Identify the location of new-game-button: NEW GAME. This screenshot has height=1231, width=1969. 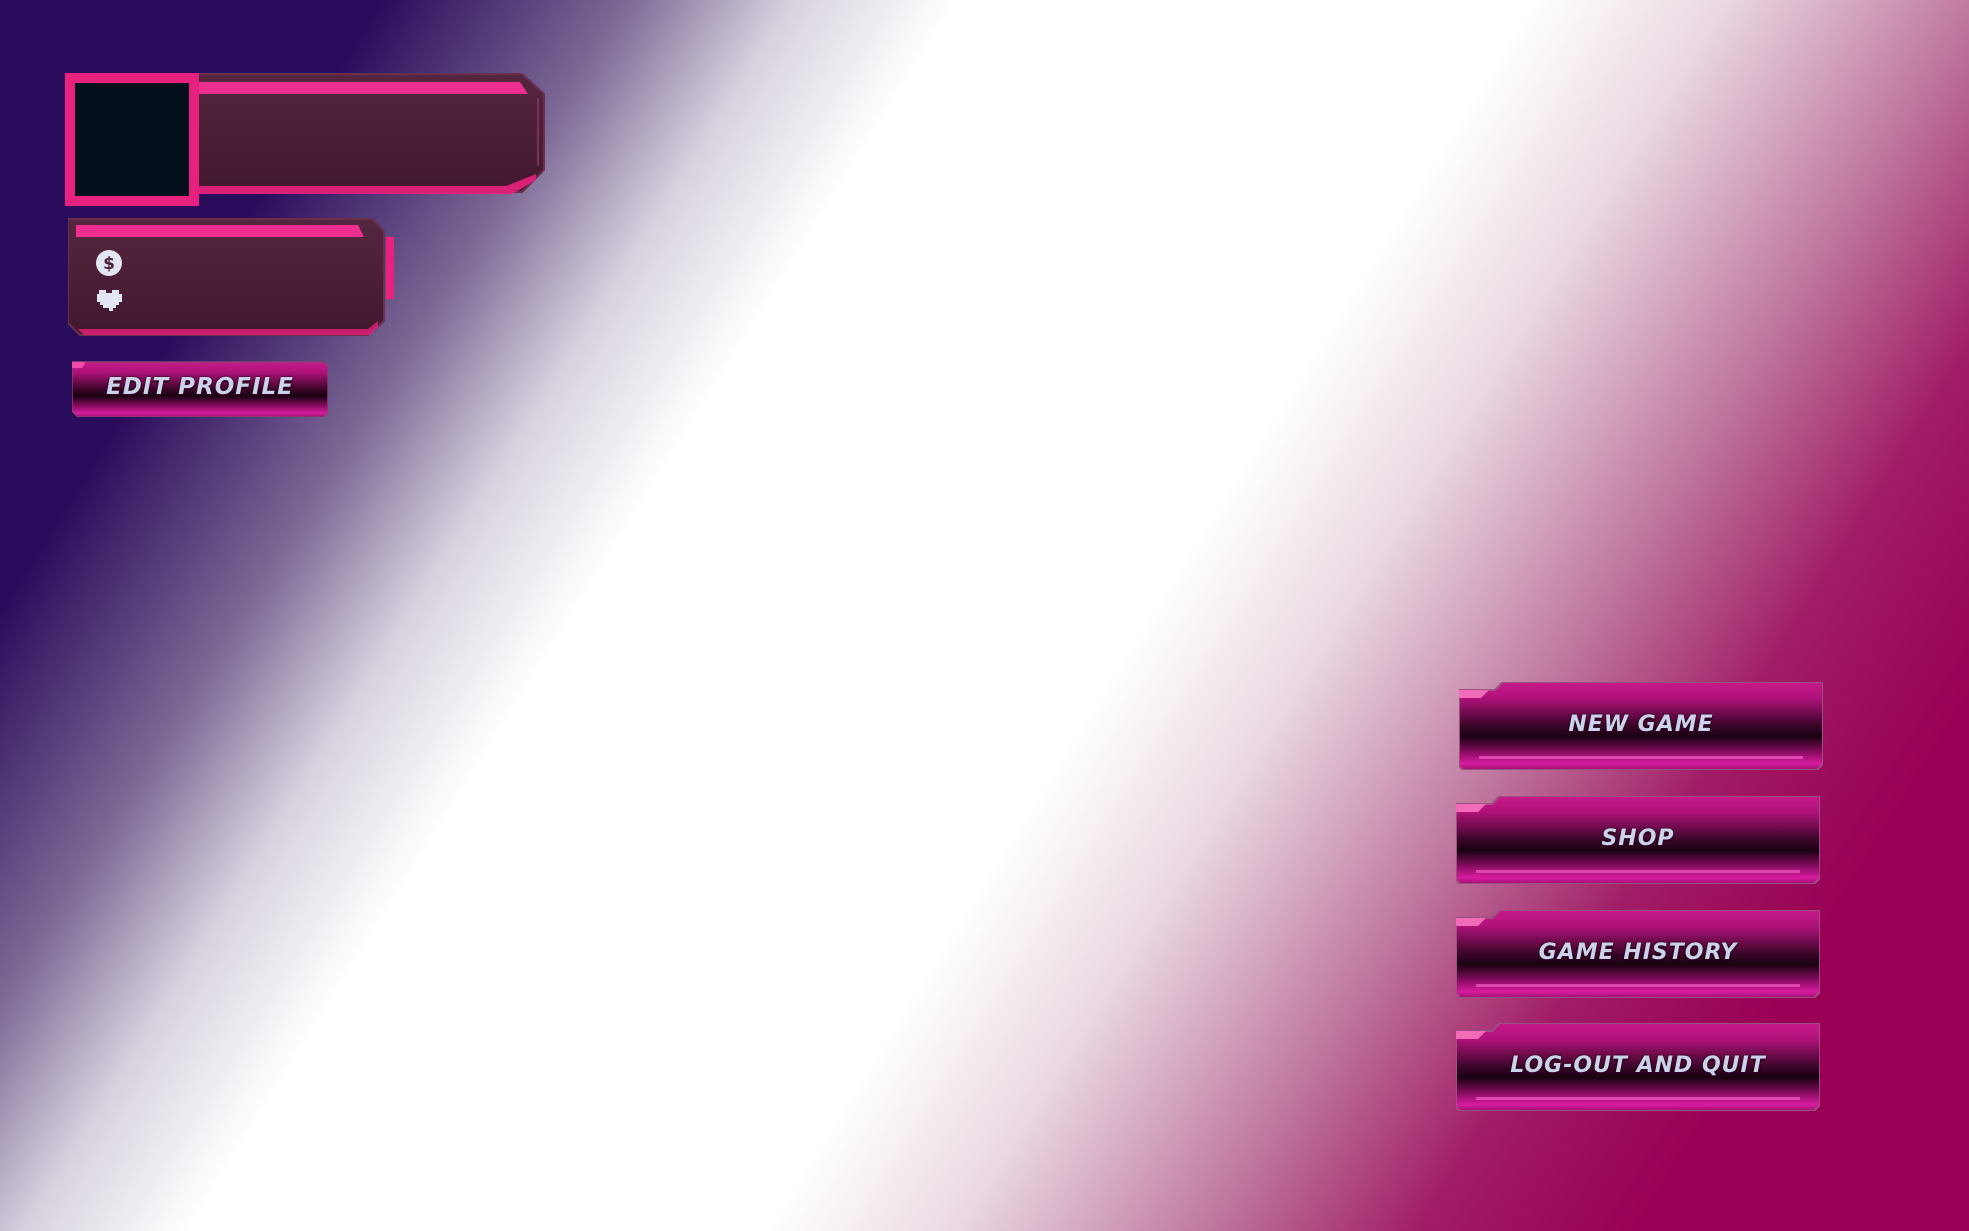
(1641, 726).